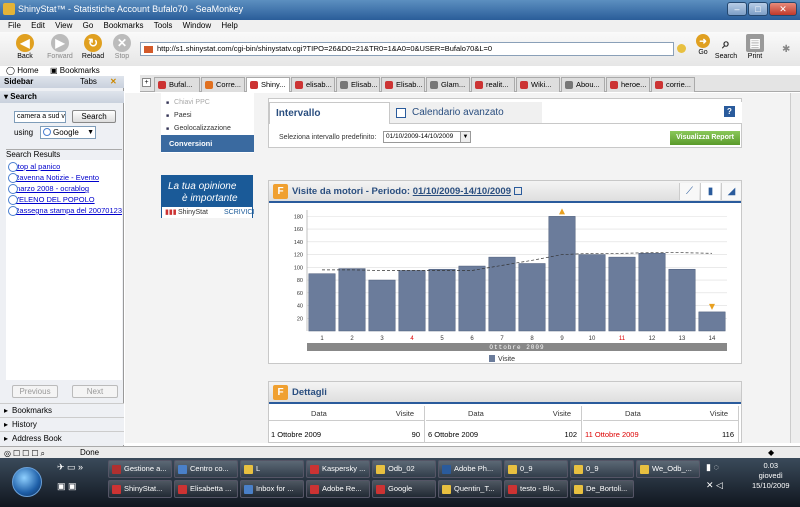 This screenshot has width=800, height=507. I want to click on nav-item-conversioni: Conversioni, so click(207, 143).